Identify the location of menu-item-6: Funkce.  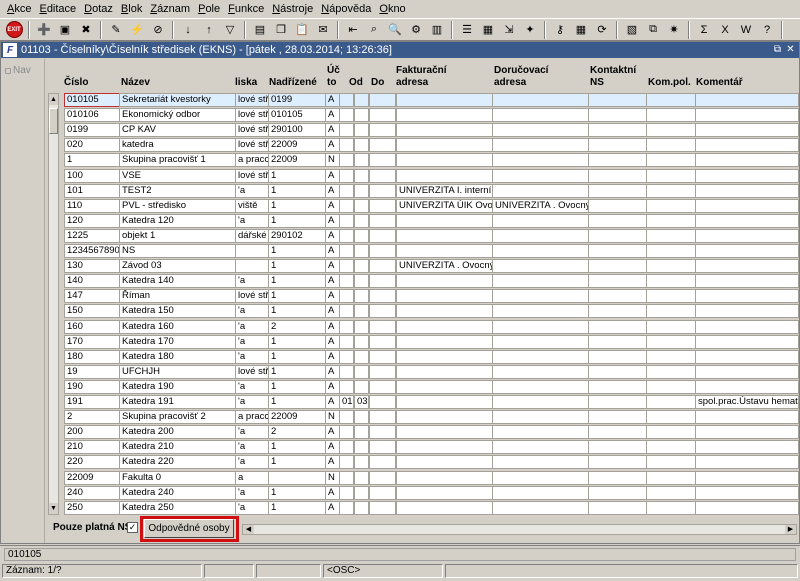
(246, 9).